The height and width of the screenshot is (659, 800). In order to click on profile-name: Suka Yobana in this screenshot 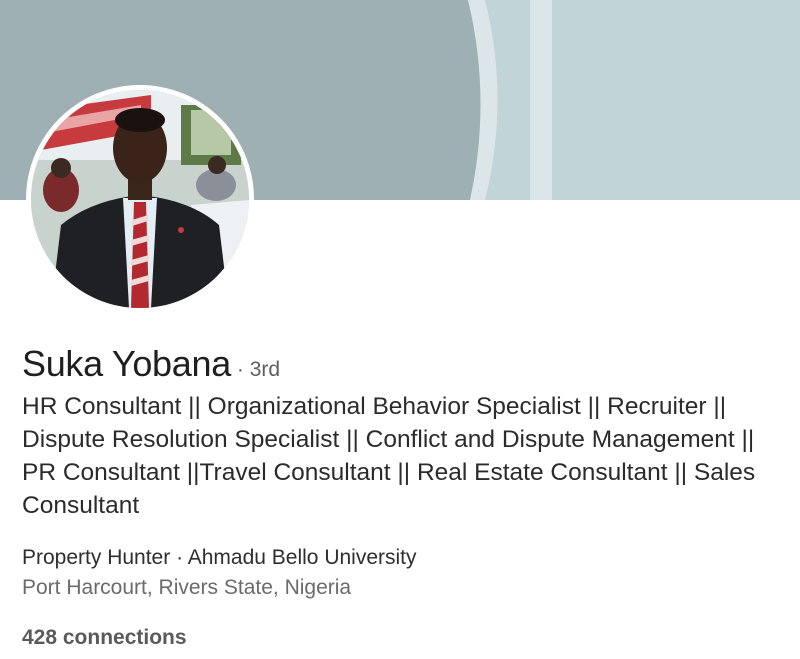, I will do `click(126, 363)`.